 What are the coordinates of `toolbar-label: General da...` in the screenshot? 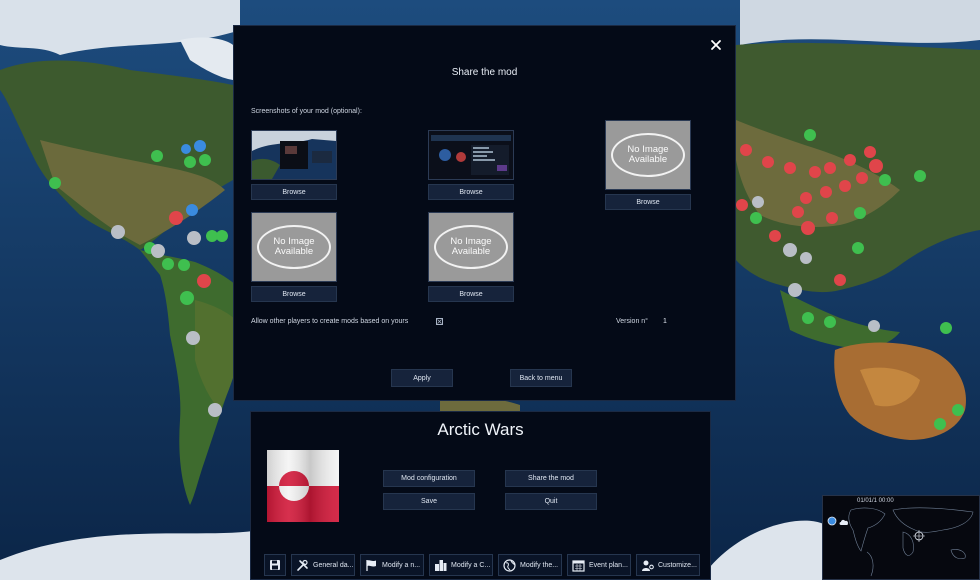 It's located at (333, 565).